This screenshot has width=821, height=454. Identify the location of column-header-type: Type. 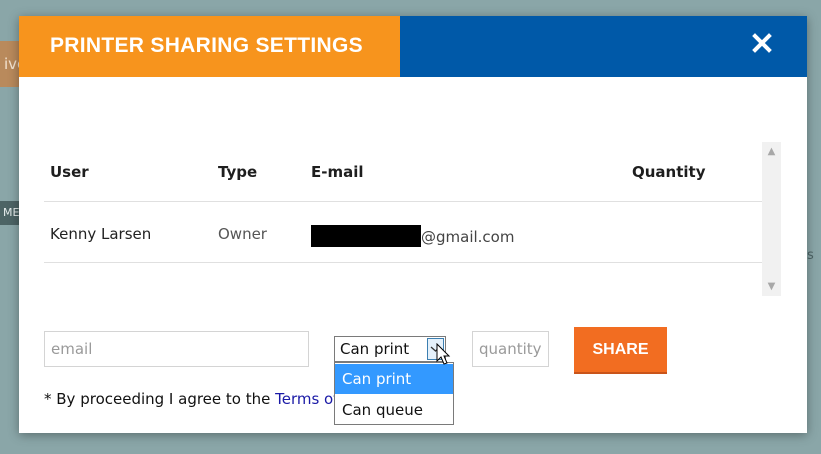
(238, 172).